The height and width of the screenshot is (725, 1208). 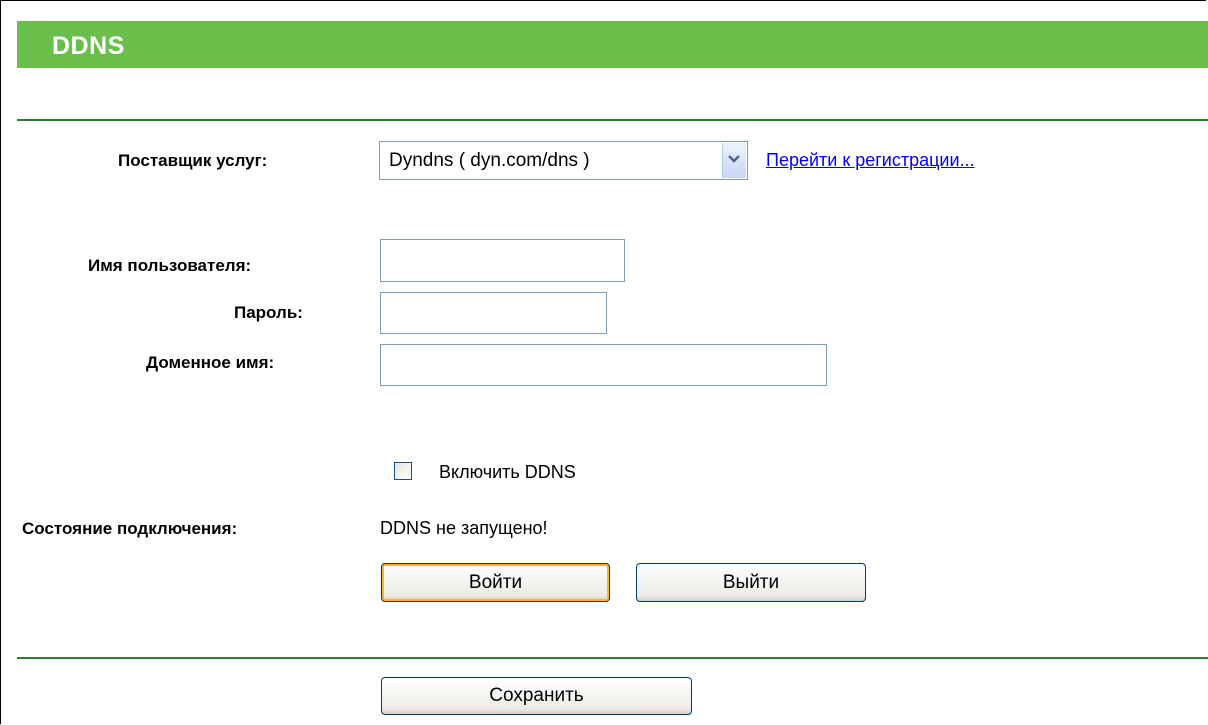 What do you see at coordinates (489, 160) in the screenshot?
I see `provider-select-value: Dyndns ( dyn.com/dns )` at bounding box center [489, 160].